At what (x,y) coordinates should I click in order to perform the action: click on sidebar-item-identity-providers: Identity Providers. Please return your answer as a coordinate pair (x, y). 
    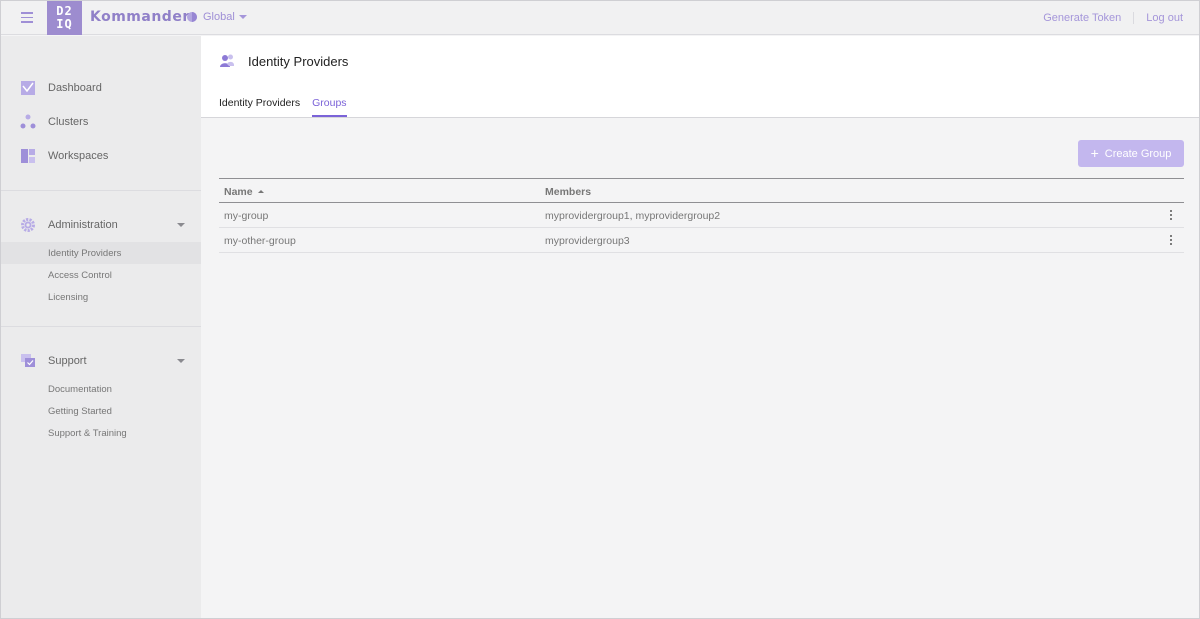
    Looking at the image, I should click on (101, 253).